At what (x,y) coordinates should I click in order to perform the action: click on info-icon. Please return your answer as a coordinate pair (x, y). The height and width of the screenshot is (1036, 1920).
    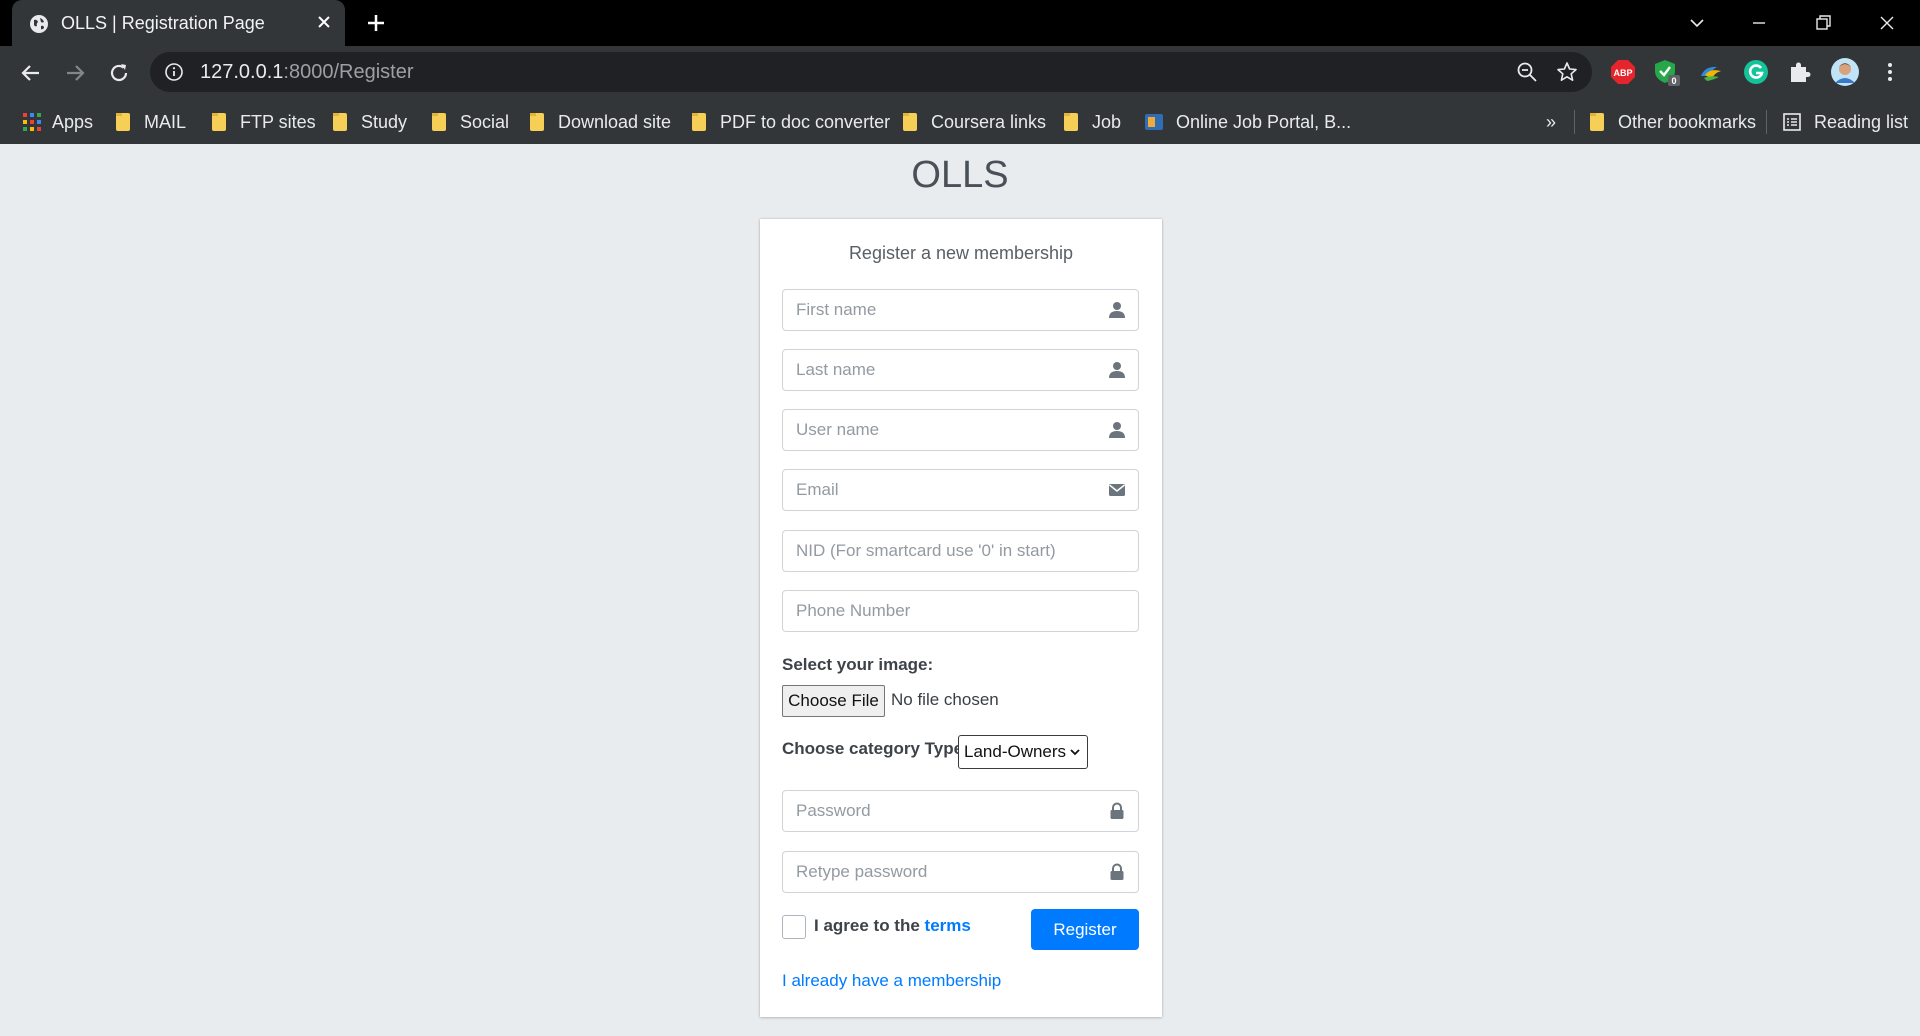
    Looking at the image, I should click on (174, 72).